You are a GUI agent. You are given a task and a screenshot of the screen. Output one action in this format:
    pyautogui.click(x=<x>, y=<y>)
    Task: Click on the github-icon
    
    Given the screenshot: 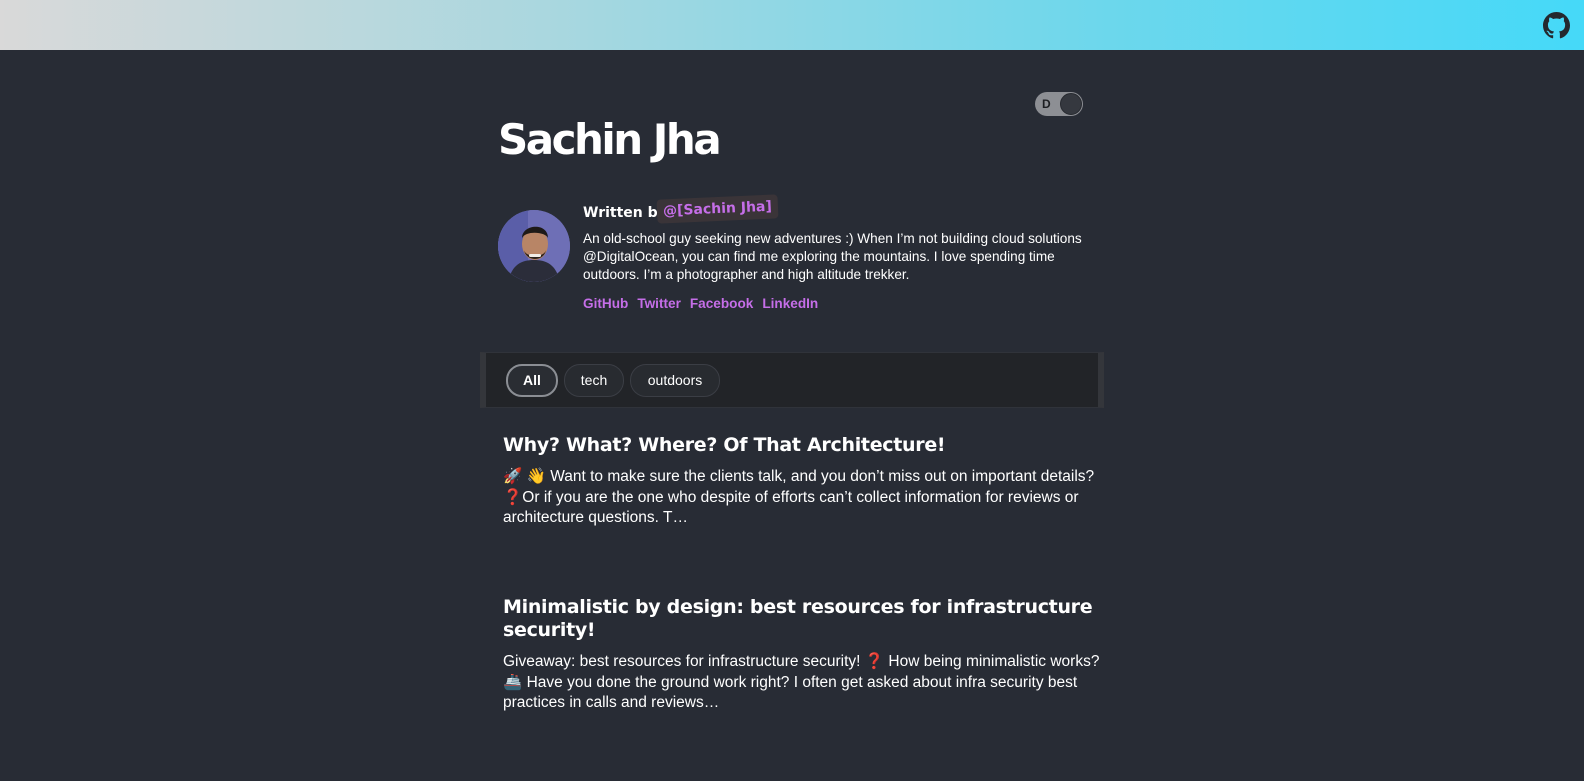 What is the action you would take?
    pyautogui.click(x=1556, y=25)
    